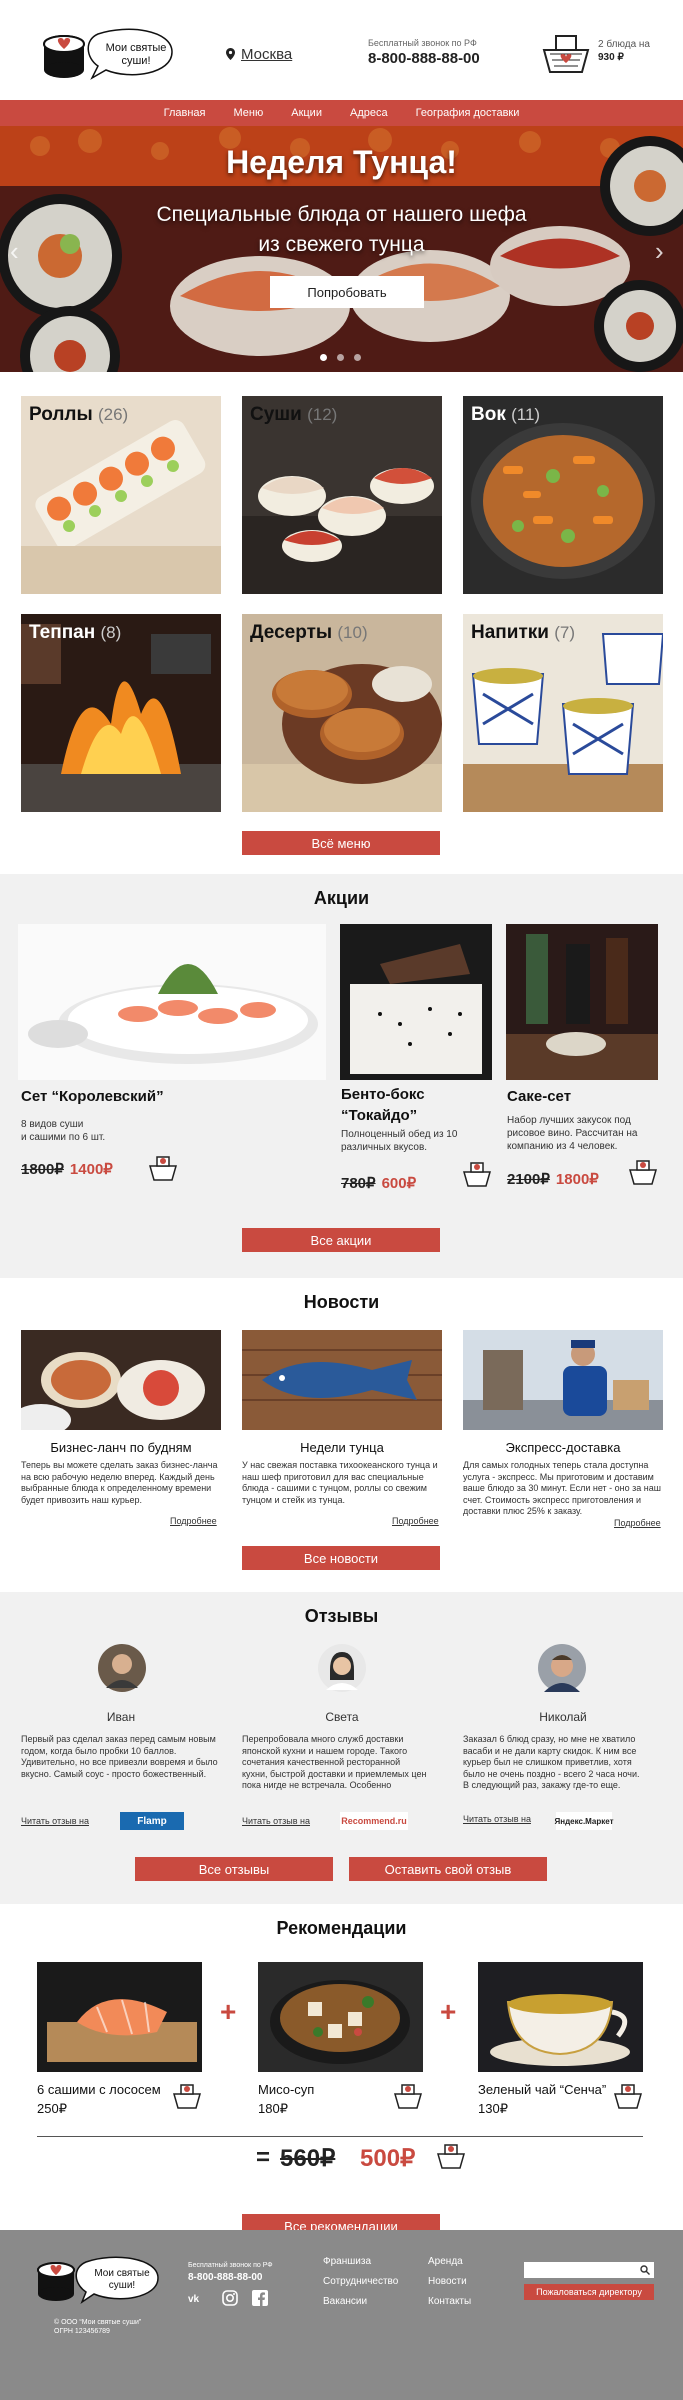 The width and height of the screenshot is (683, 2400). What do you see at coordinates (52, 1124) in the screenshot?
I see `promo-desc-line: 8 видов суши` at bounding box center [52, 1124].